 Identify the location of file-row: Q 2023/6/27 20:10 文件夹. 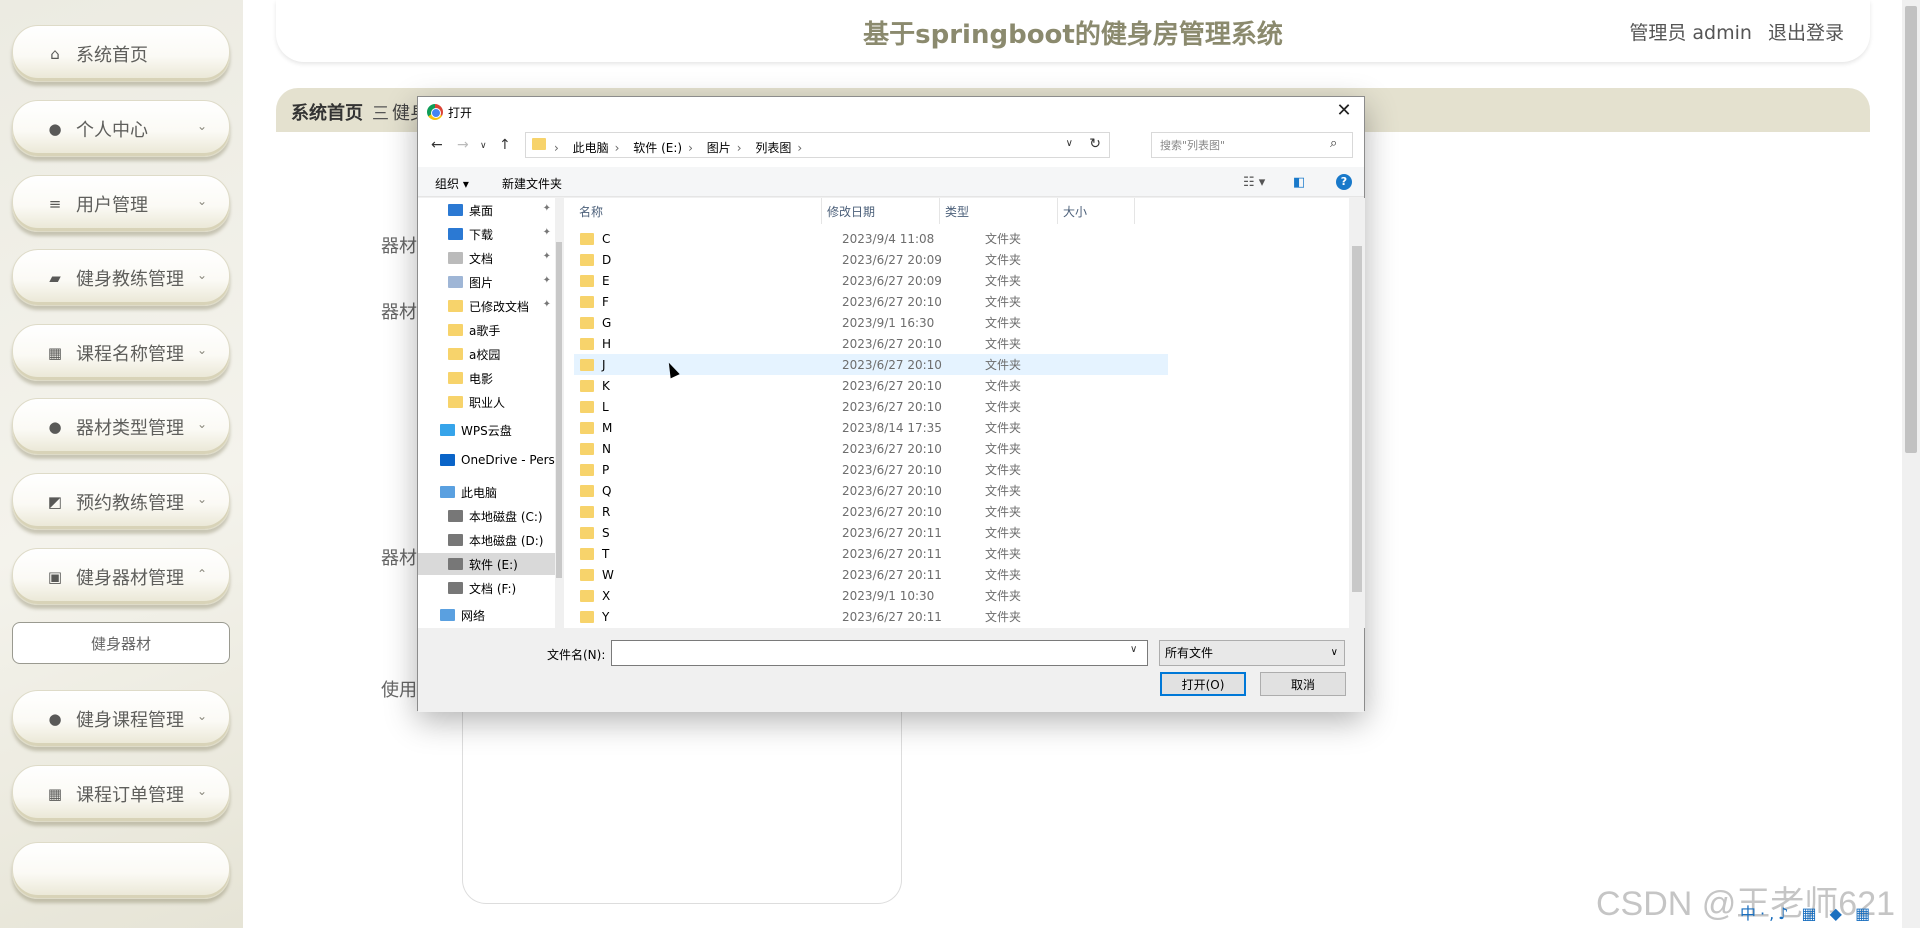
(871, 490).